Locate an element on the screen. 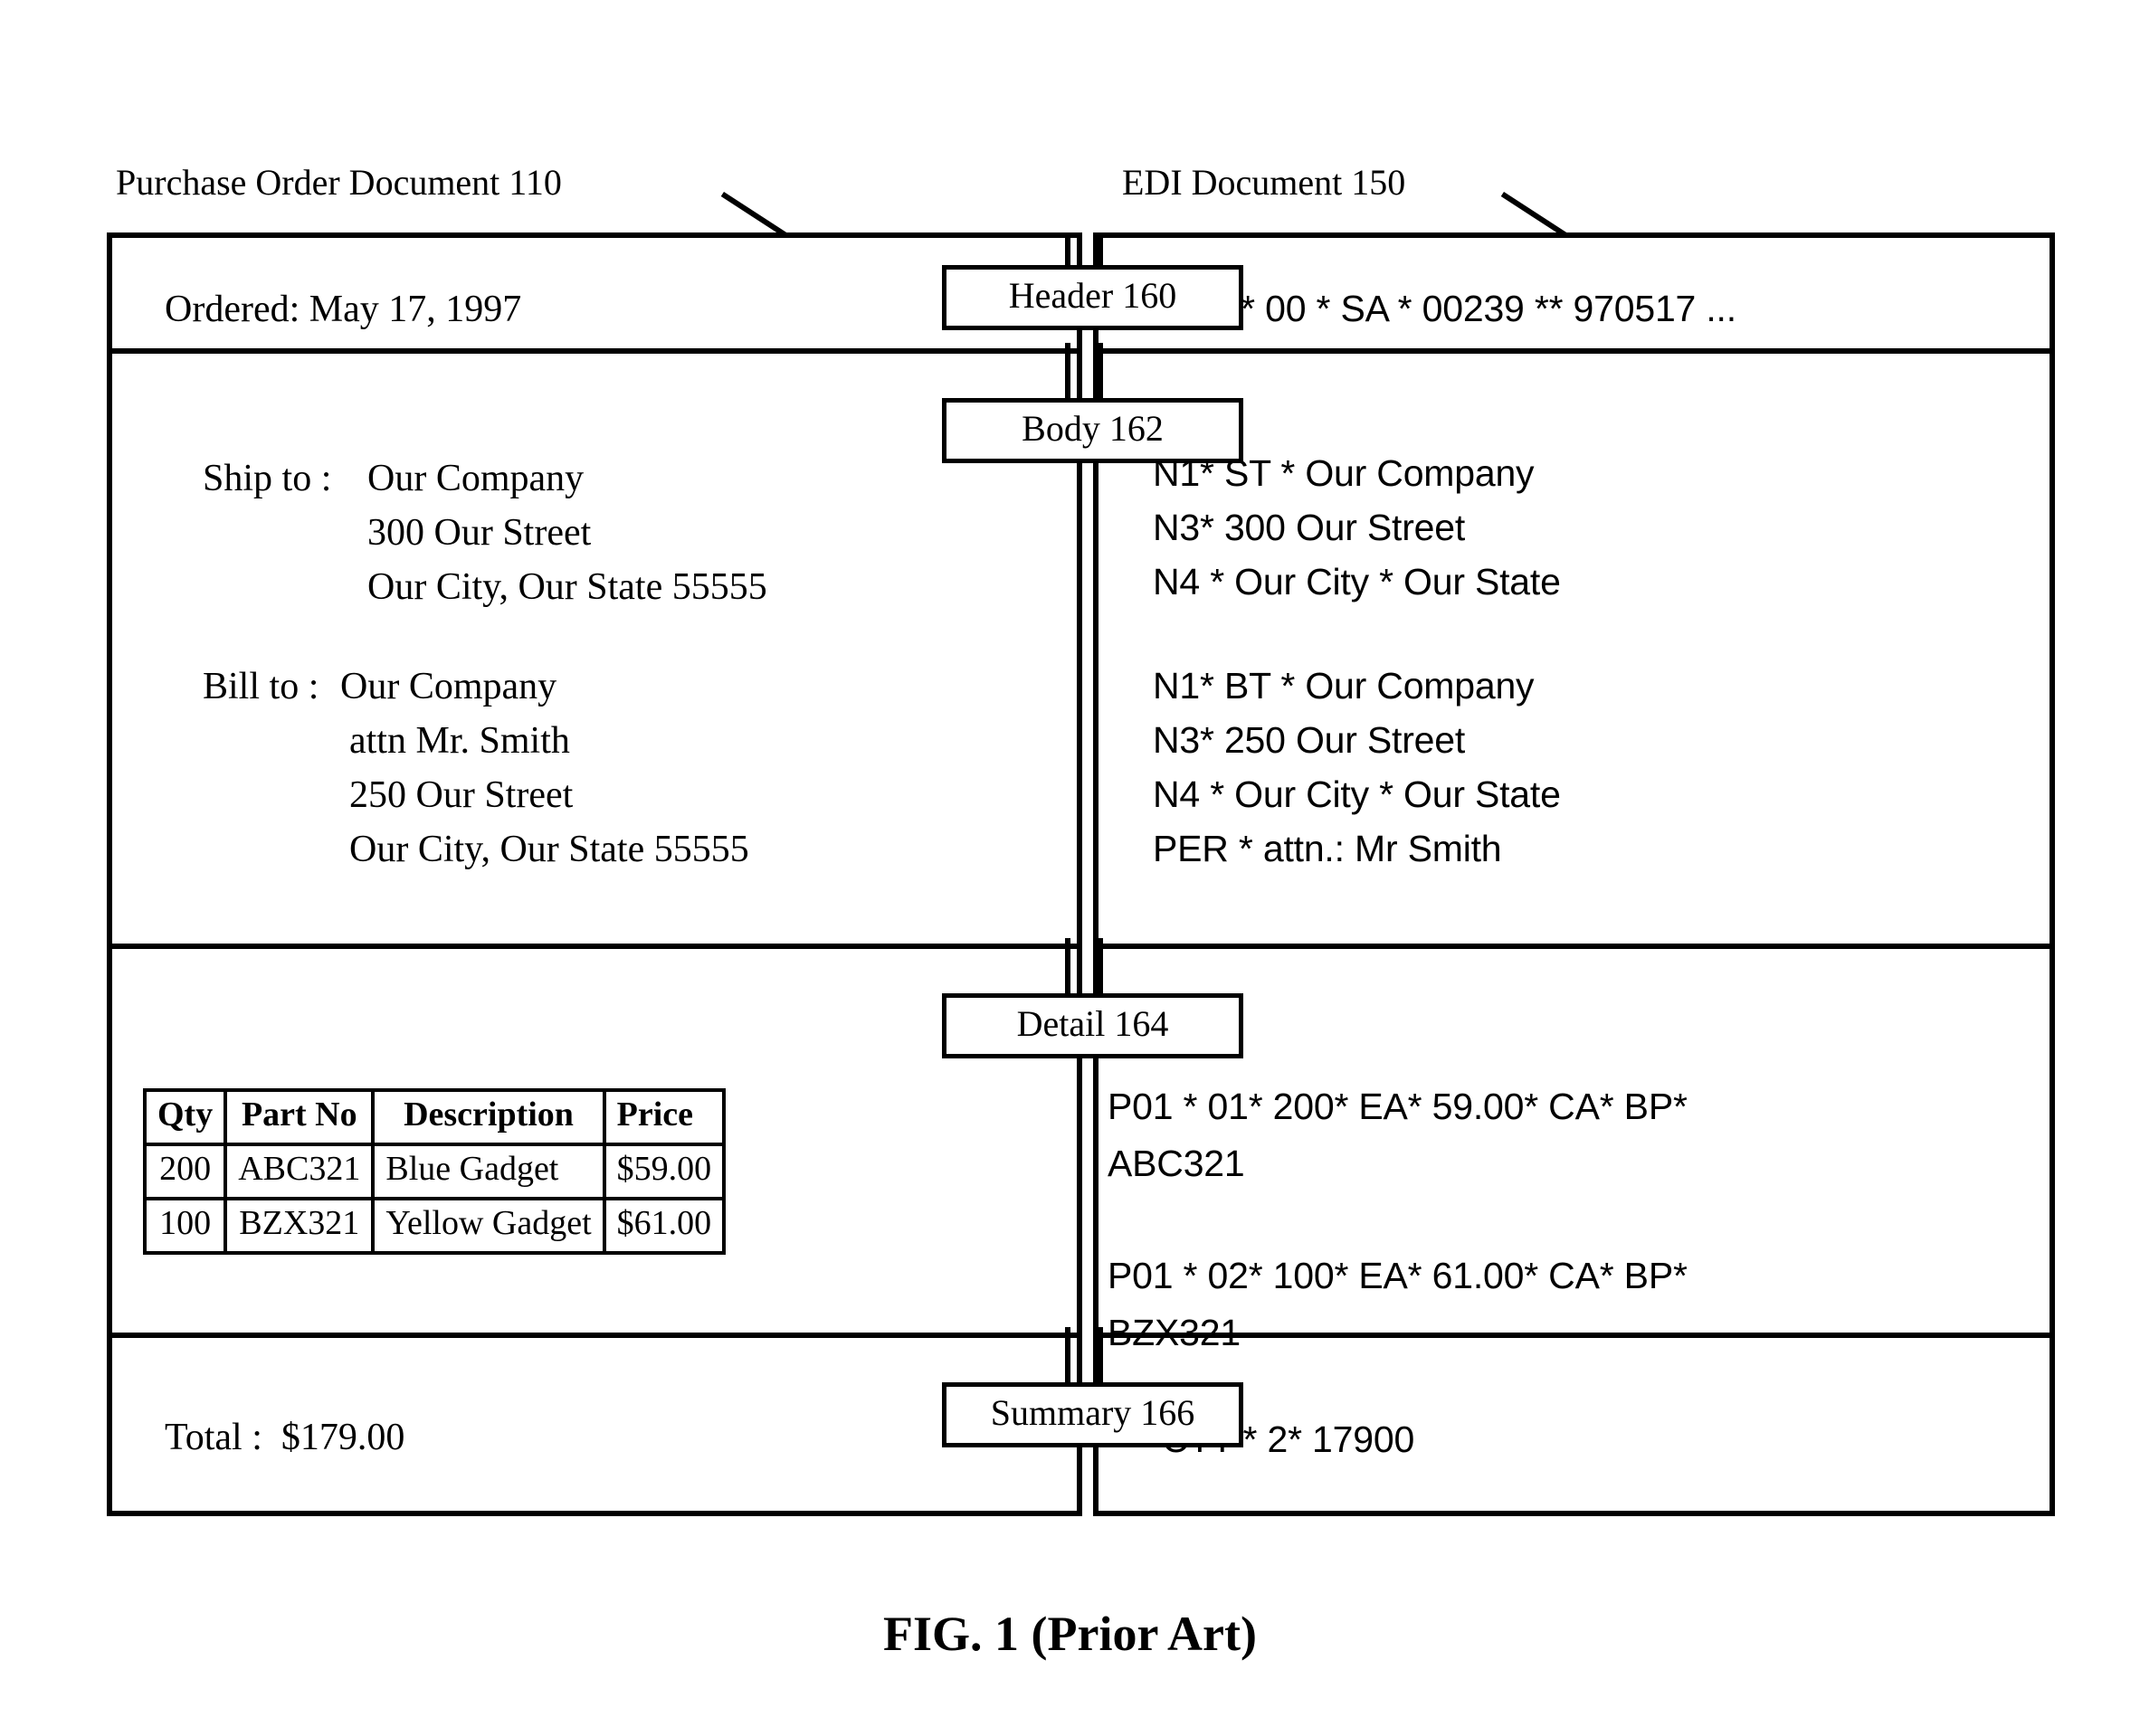  purchase-order-document-label: Purchase Order Document 110 is located at coordinates (339, 182).